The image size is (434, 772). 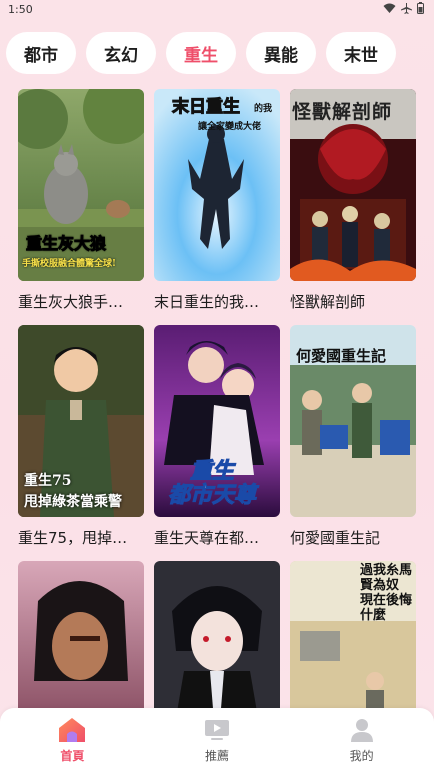 What do you see at coordinates (69, 264) in the screenshot?
I see `cover-subtitle-text: 手撕校服融合體驚全球!` at bounding box center [69, 264].